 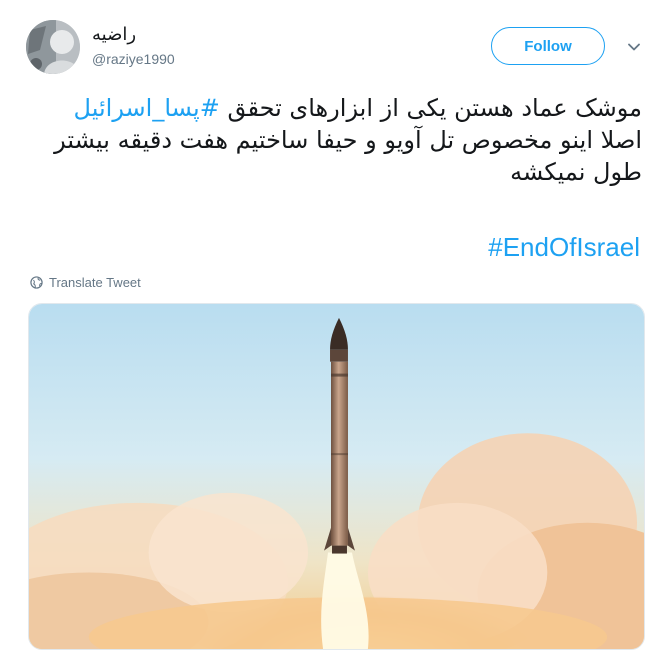 I want to click on translate-tweet-link: Translate Tweet, so click(x=85, y=282).